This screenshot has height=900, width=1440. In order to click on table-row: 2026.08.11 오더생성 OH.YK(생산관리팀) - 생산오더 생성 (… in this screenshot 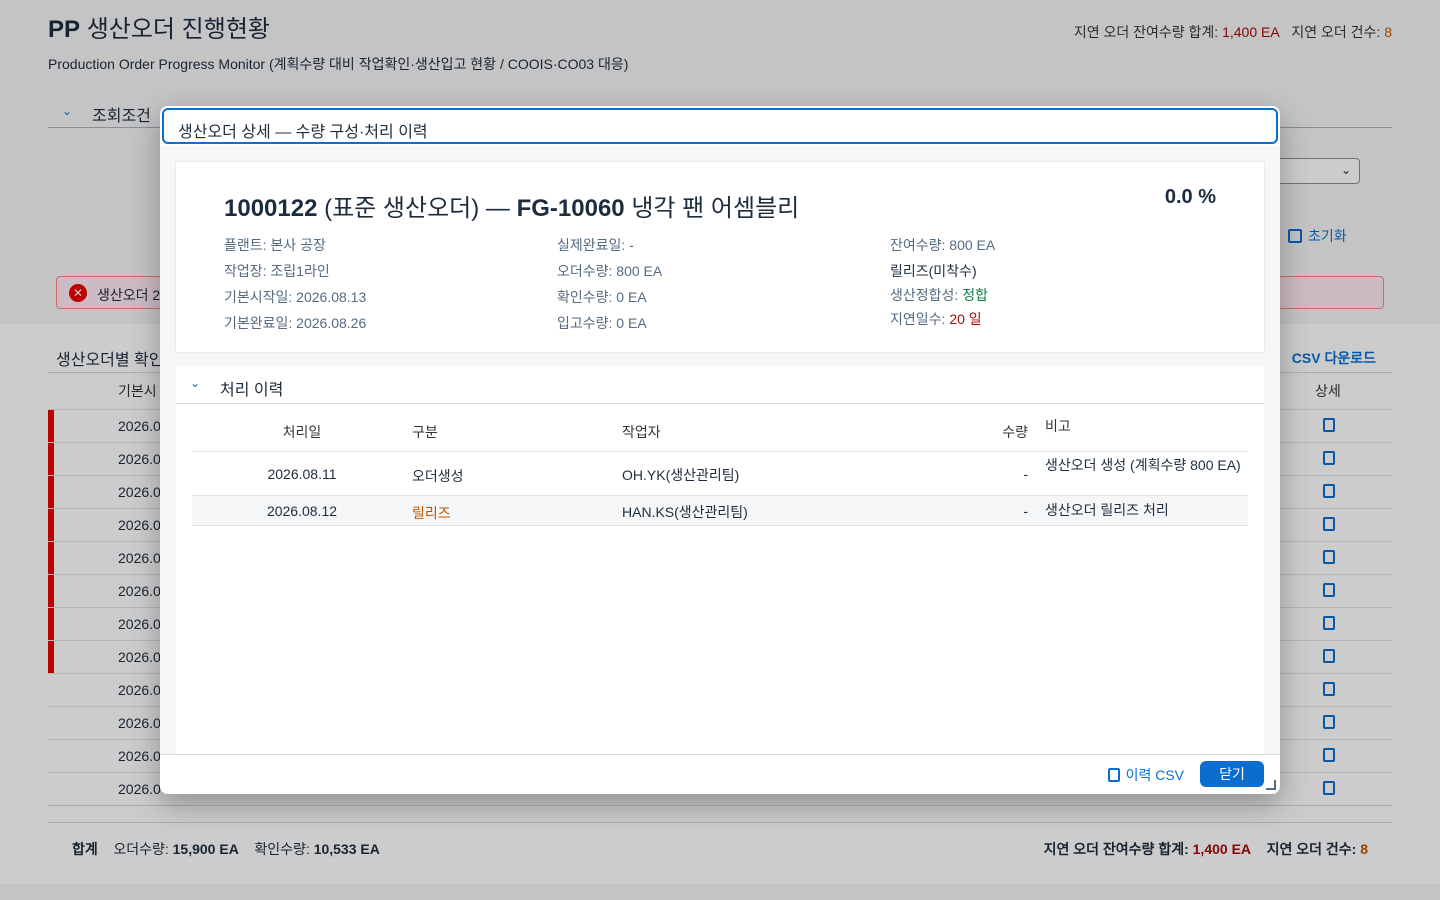, I will do `click(720, 474)`.